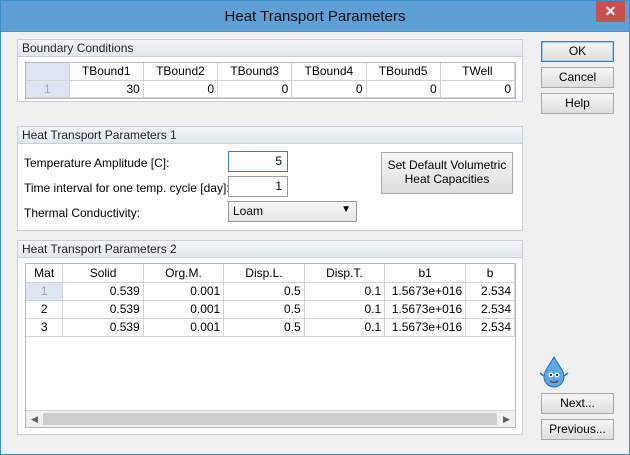 The image size is (630, 455). Describe the element at coordinates (127, 188) in the screenshot. I see `time-interval-label: Time interval for one temp. cycle [day]:` at that location.